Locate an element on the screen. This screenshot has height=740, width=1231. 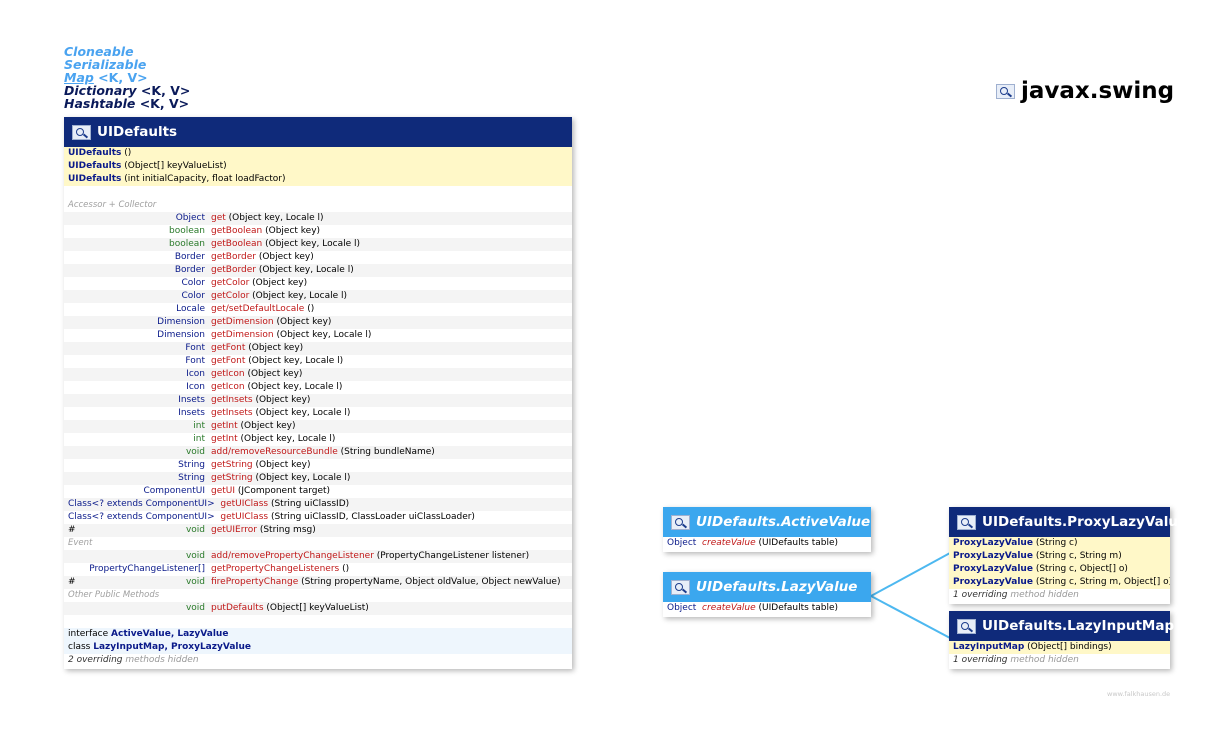
inner-types-row: interface ActiveValue, LazyValue is located at coordinates (318, 634).